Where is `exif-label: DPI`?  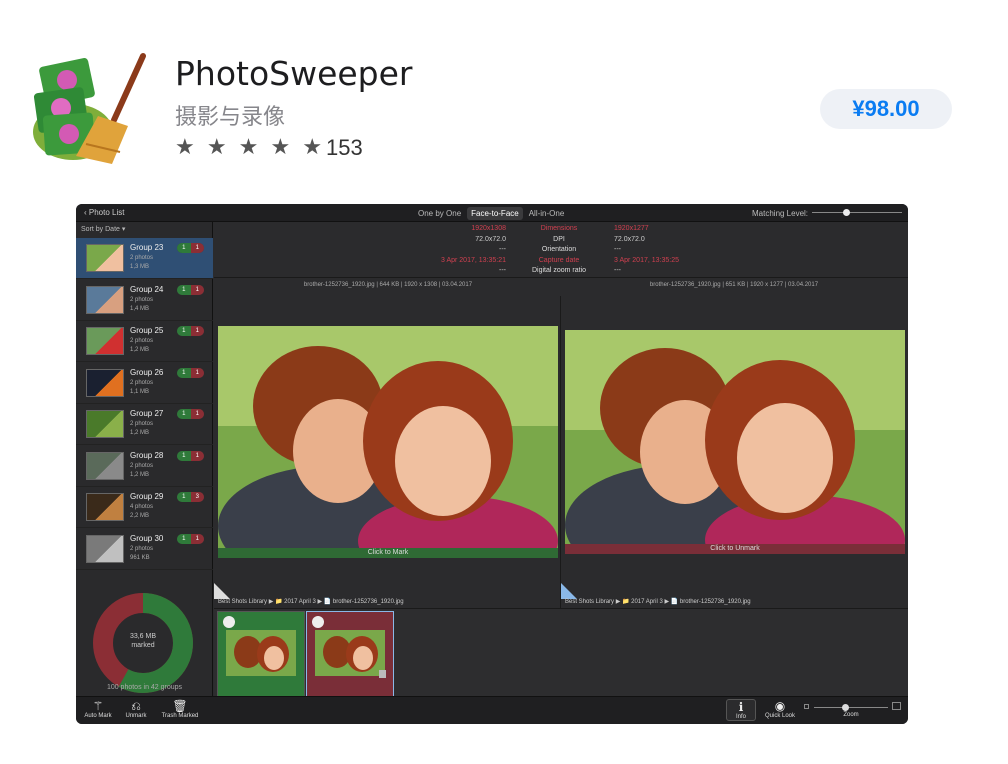
exif-label: DPI is located at coordinates (559, 239).